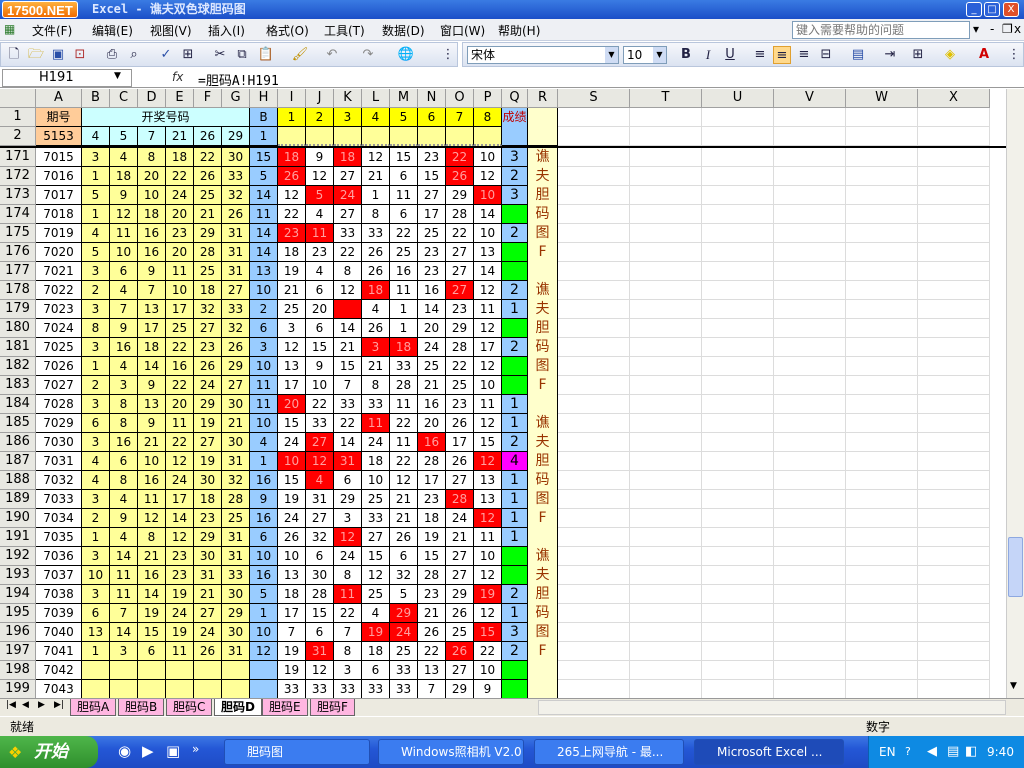 The width and height of the screenshot is (1024, 768). I want to click on blue-ball-cell: 16, so click(264, 480).